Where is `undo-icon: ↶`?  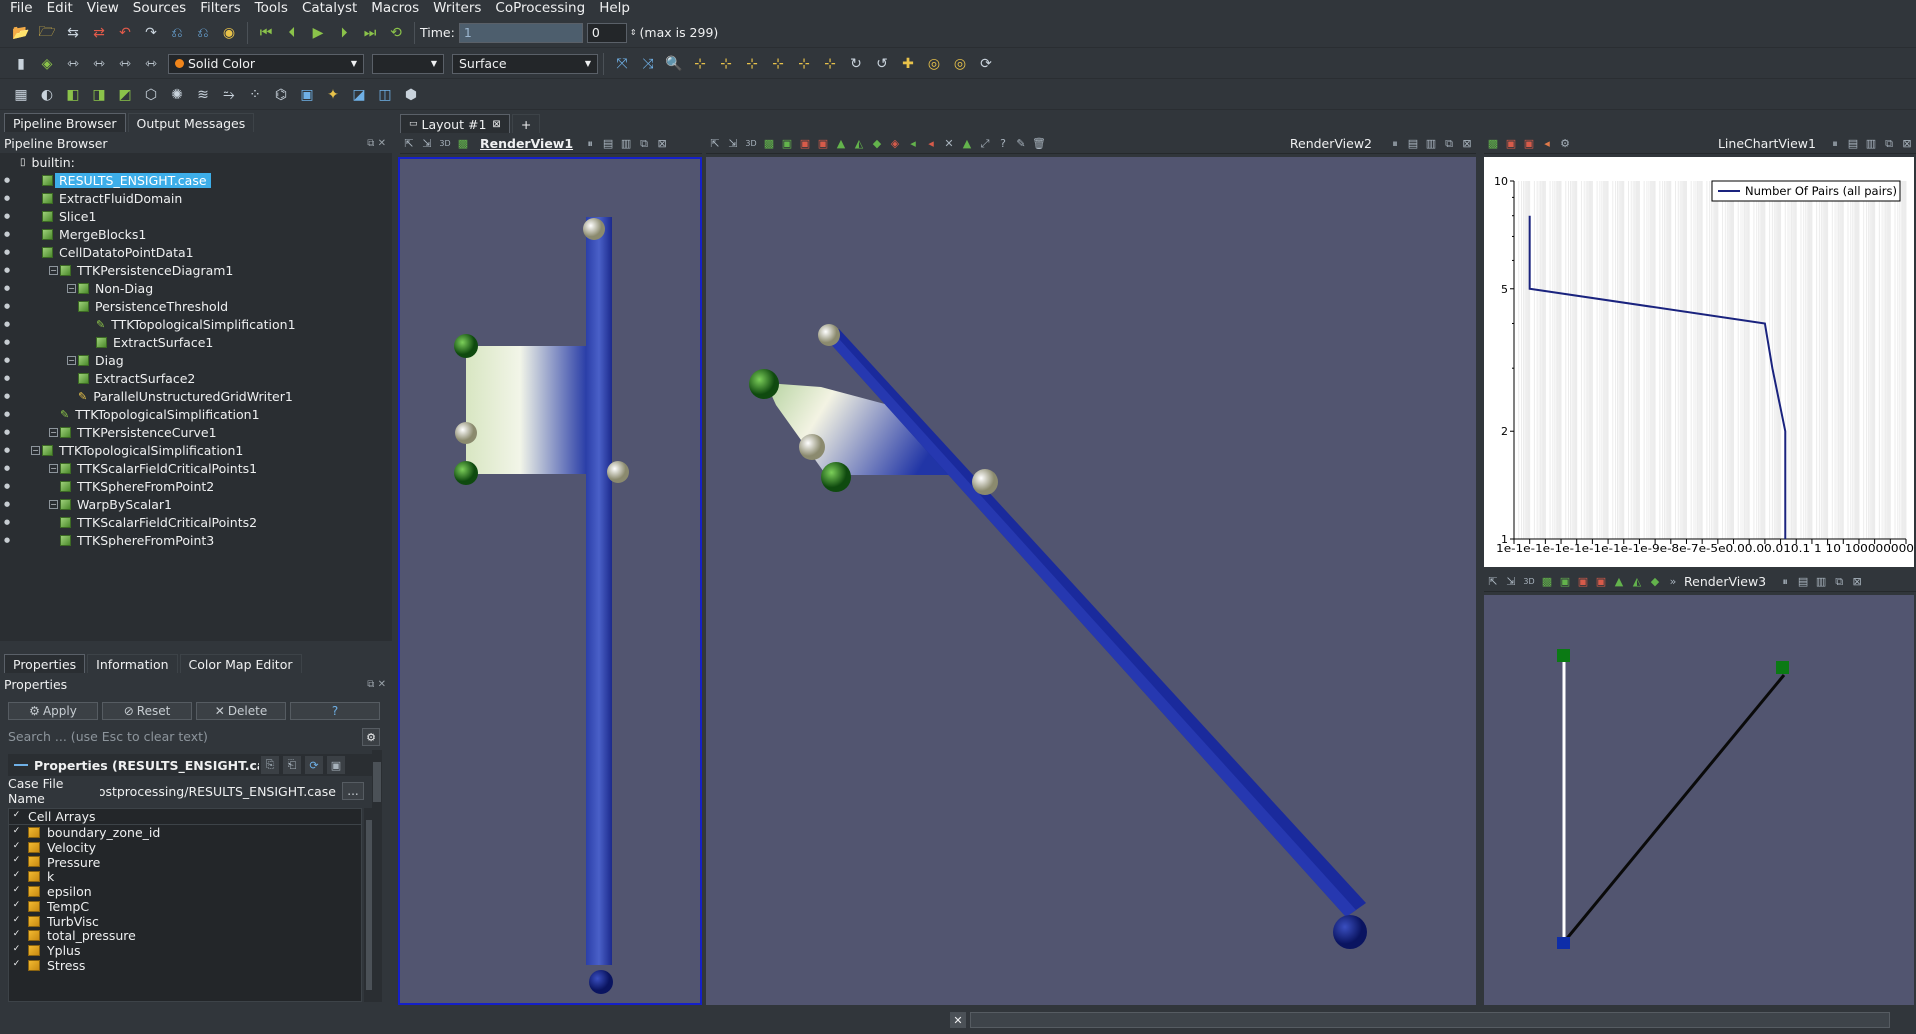
undo-icon: ↶ is located at coordinates (125, 33).